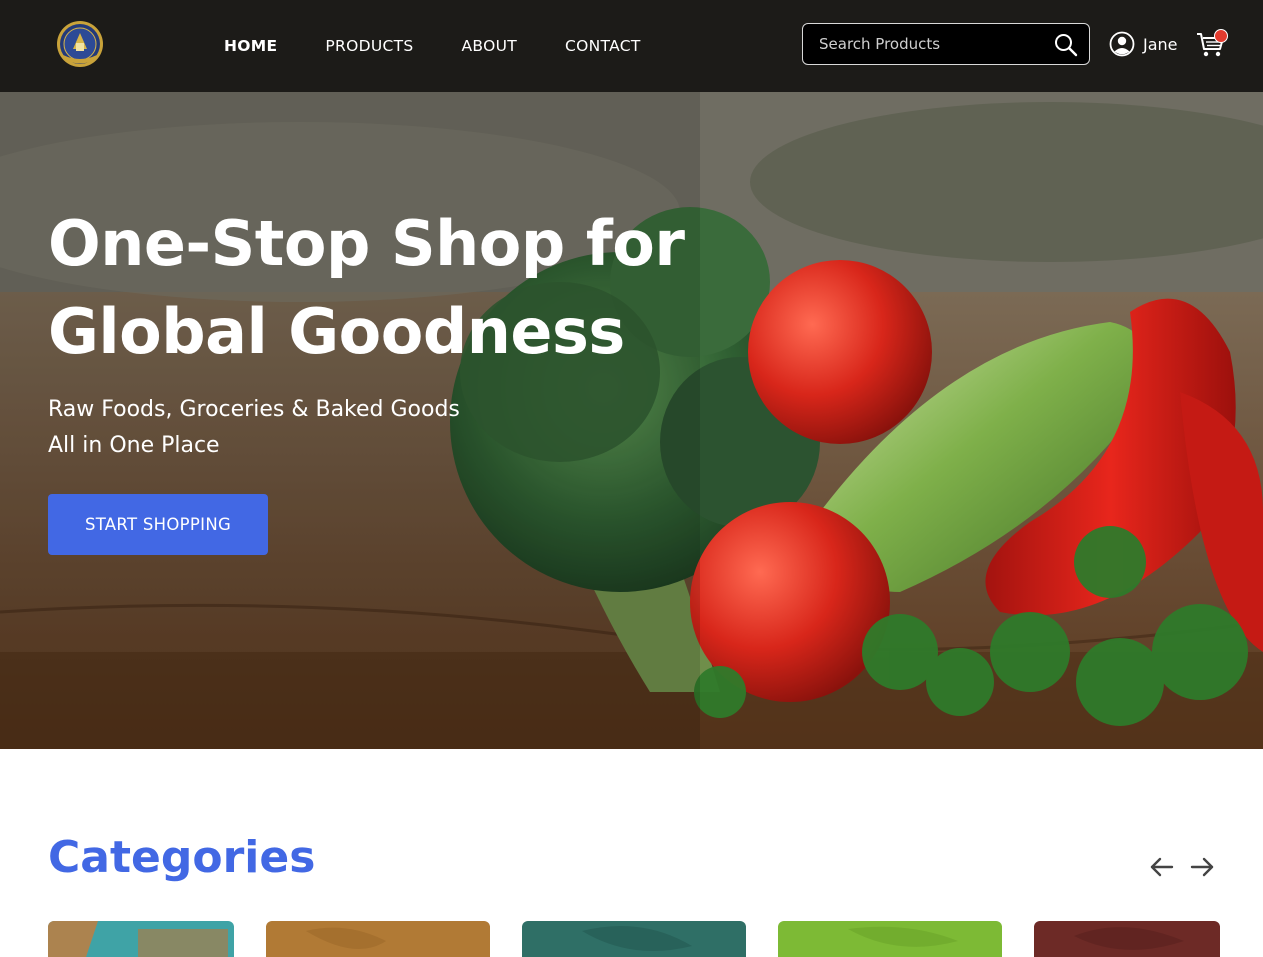  I want to click on categories-heading: Categories, so click(182, 857).